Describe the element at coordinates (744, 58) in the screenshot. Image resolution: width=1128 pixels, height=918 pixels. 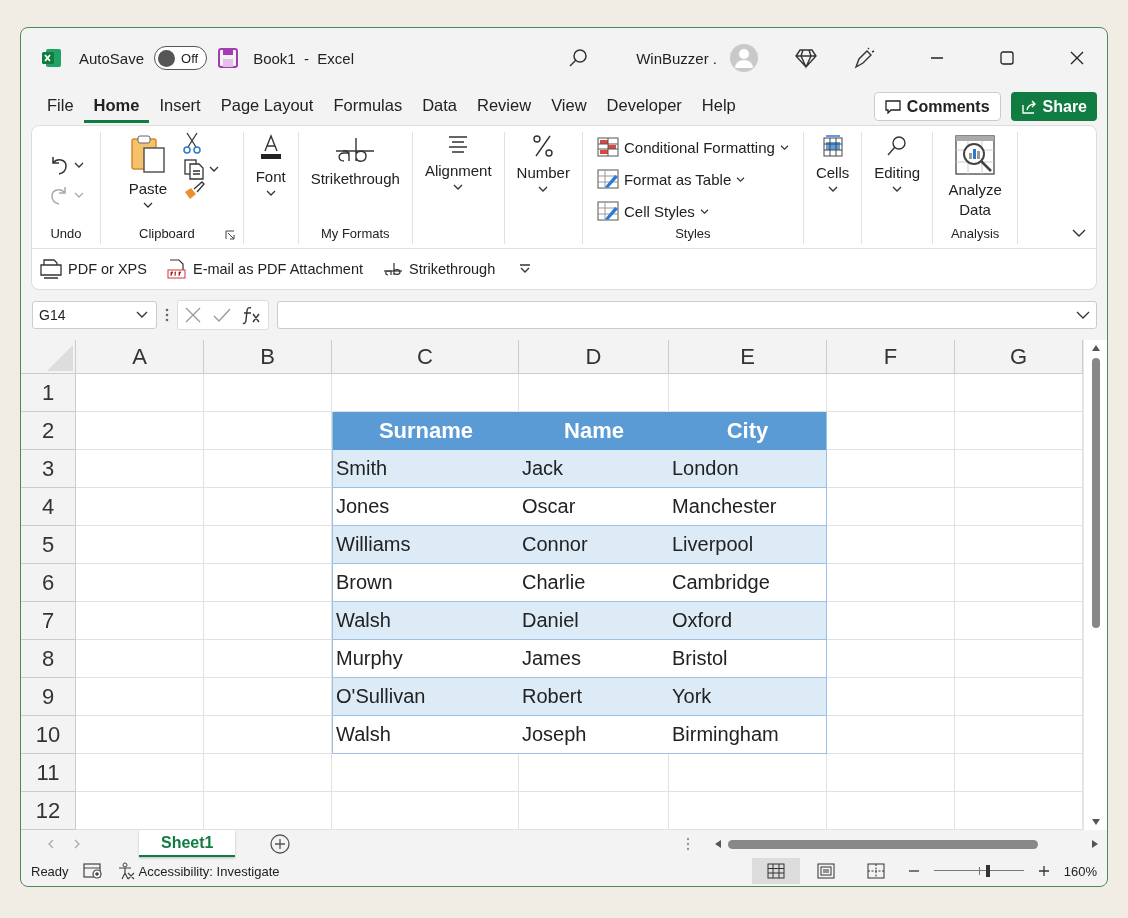
I see `avatar-icon` at that location.